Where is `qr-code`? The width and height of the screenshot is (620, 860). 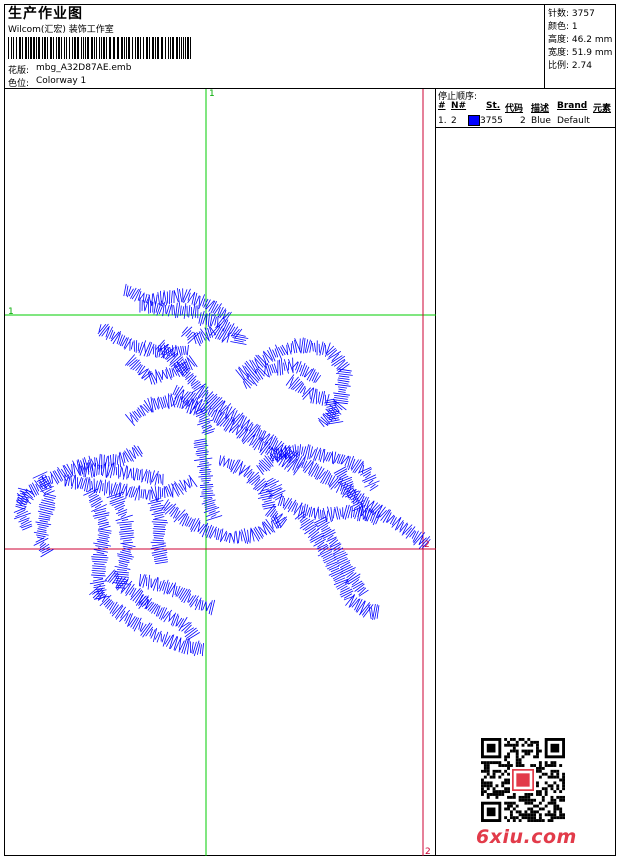 qr-code is located at coordinates (523, 780).